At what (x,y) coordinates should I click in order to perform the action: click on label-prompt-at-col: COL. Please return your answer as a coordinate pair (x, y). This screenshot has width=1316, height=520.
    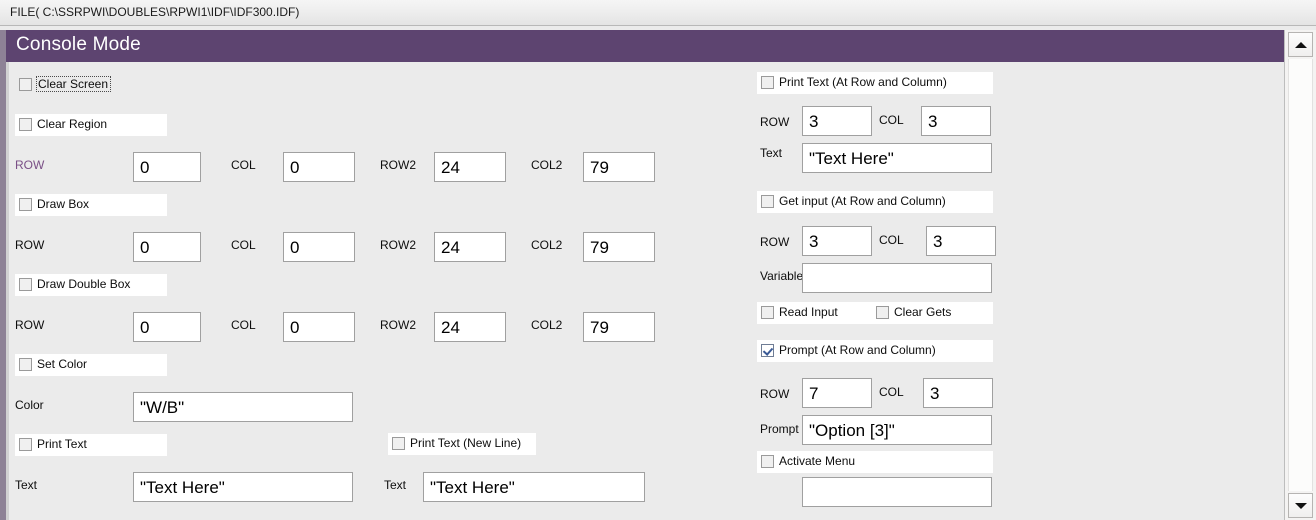
    Looking at the image, I should click on (891, 392).